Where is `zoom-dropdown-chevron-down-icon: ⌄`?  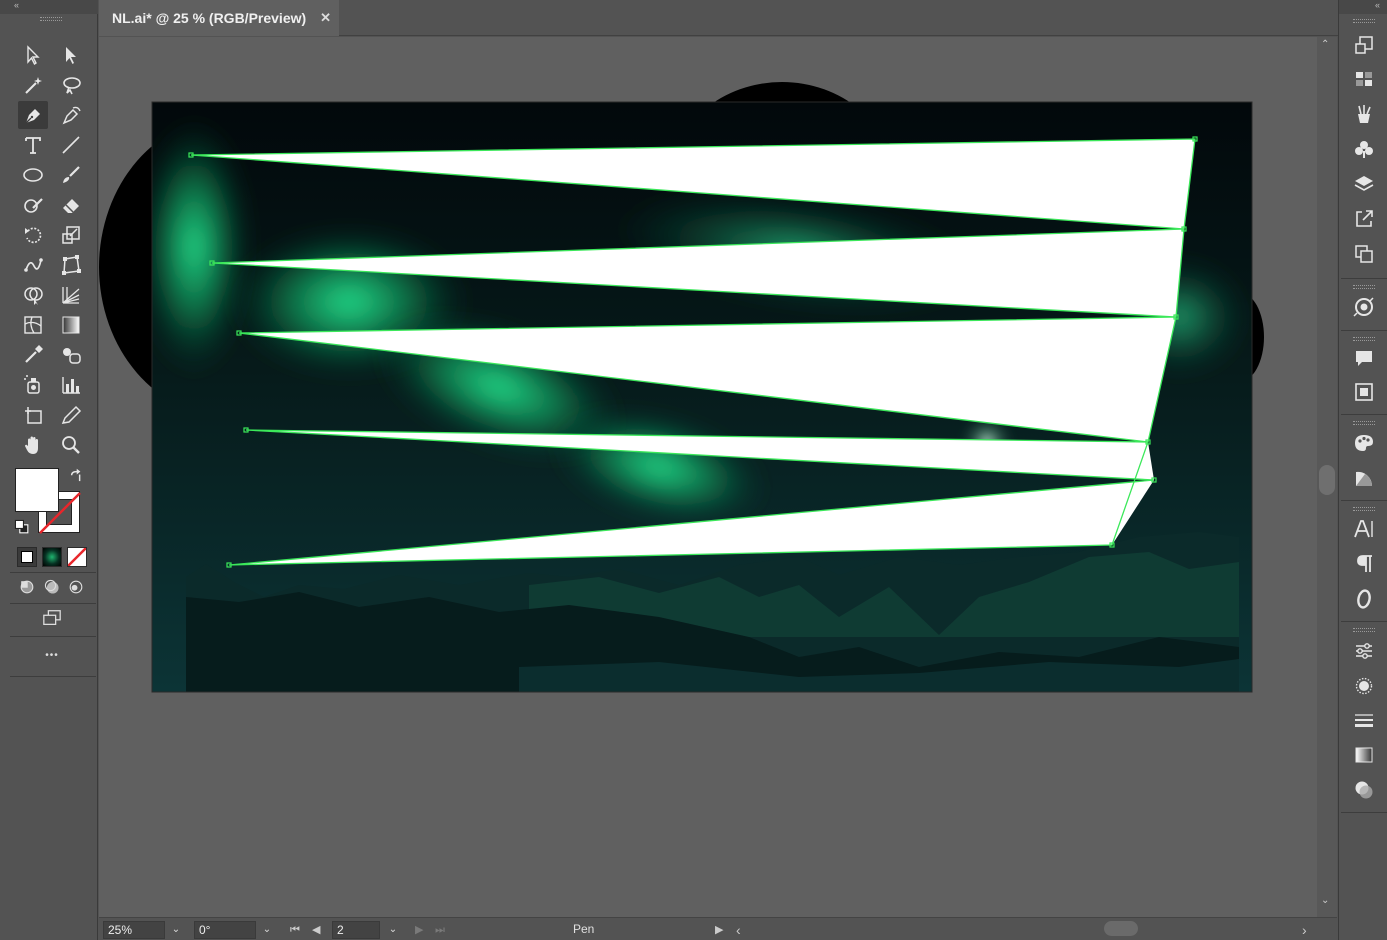 zoom-dropdown-chevron-down-icon: ⌄ is located at coordinates (176, 930).